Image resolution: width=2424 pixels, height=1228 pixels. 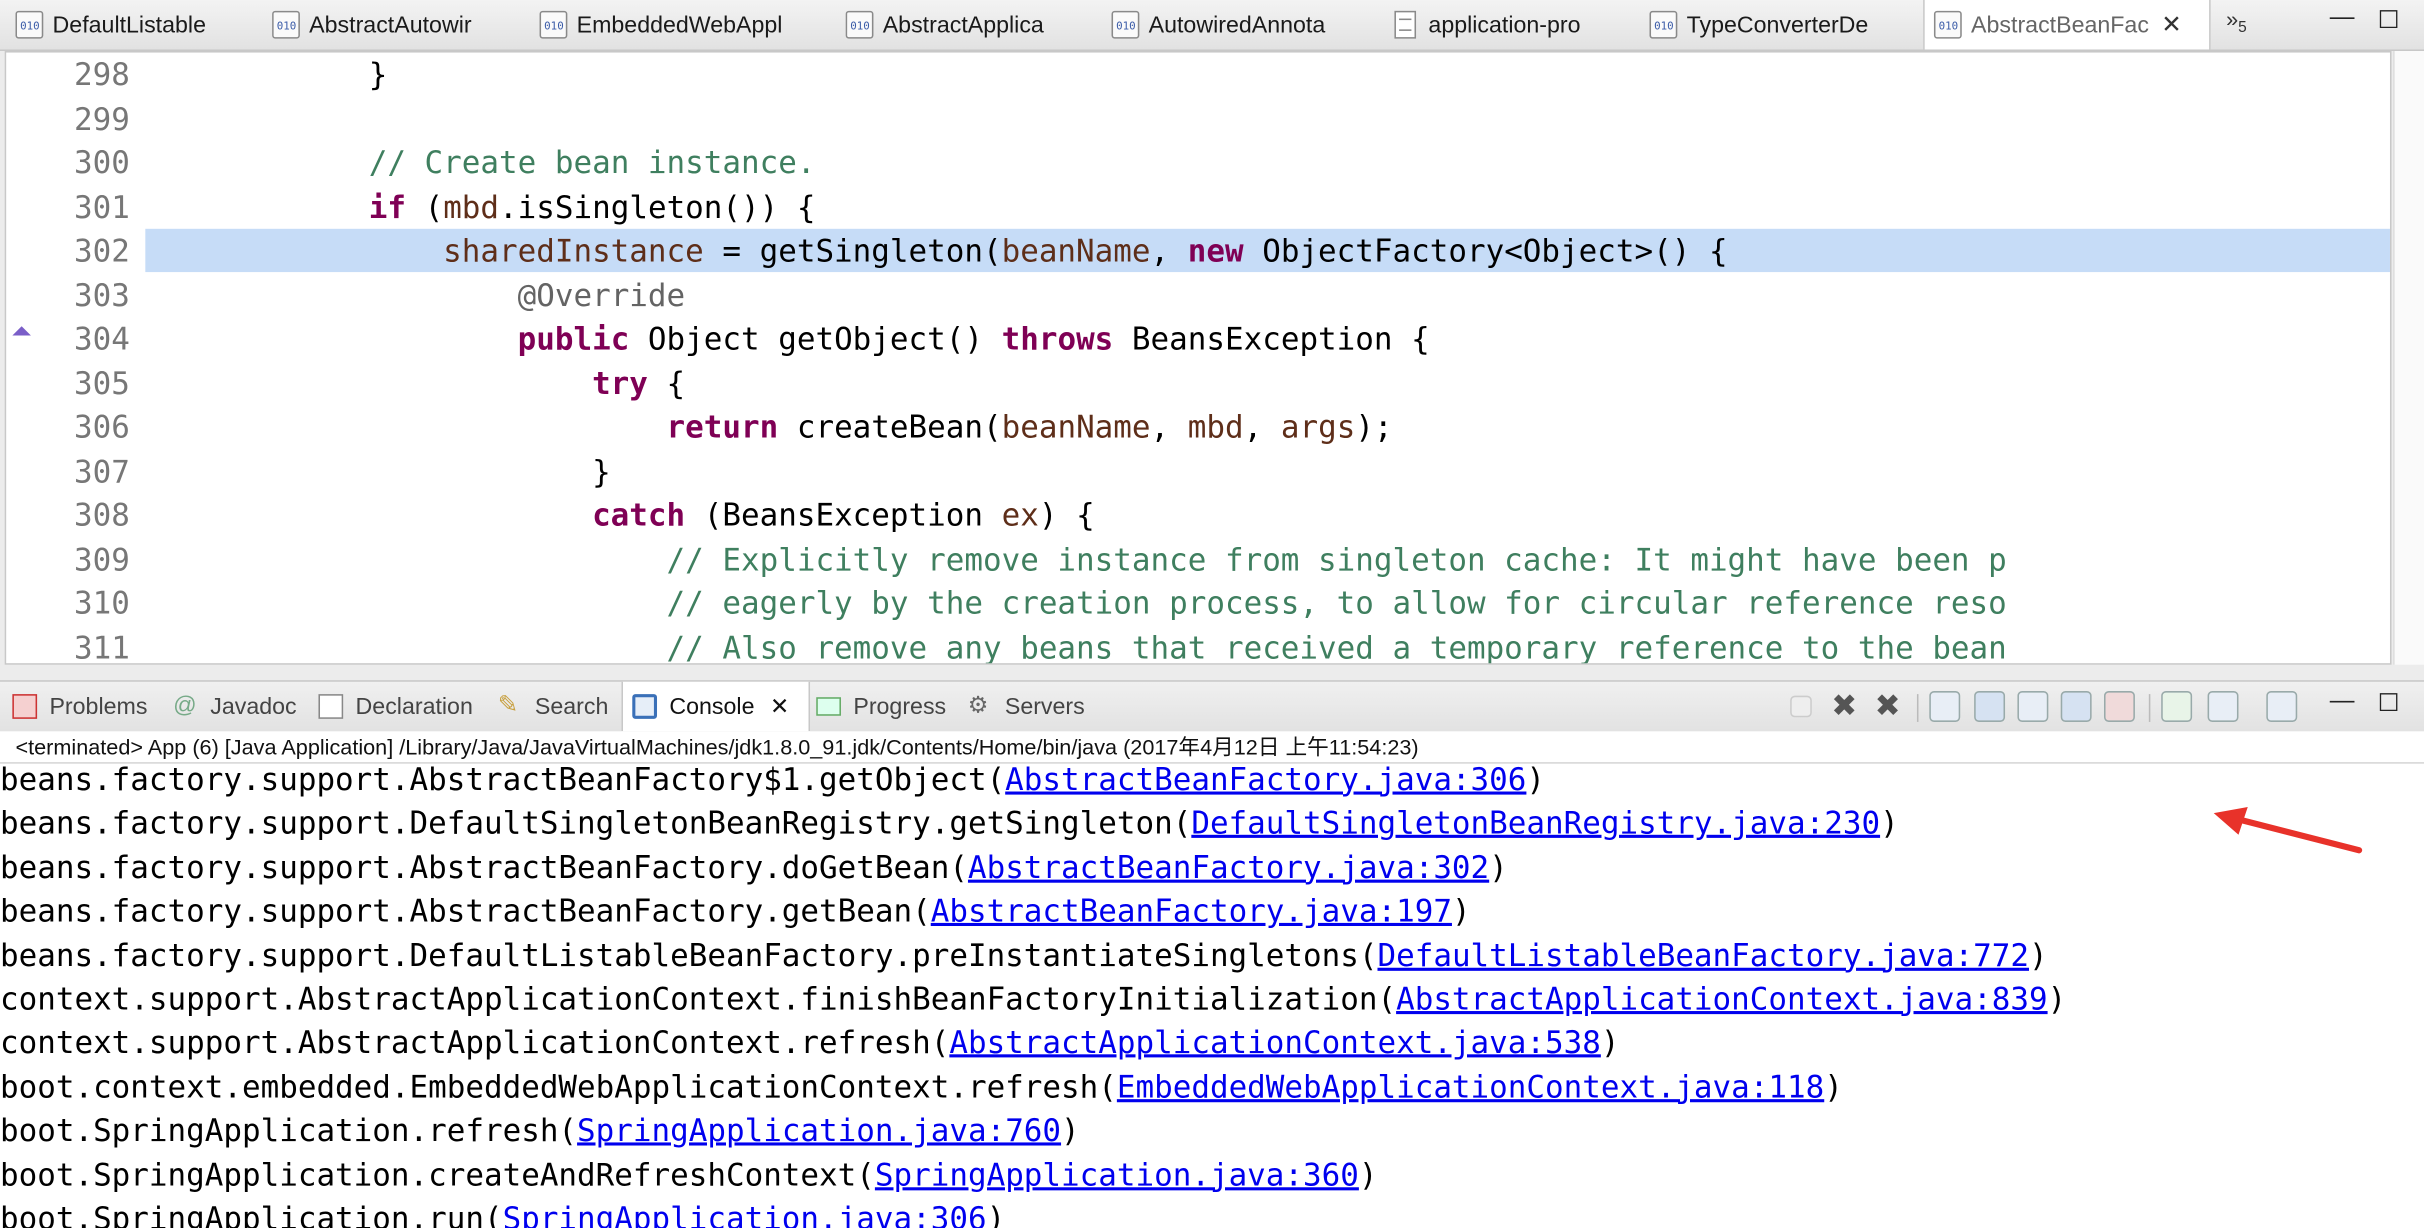 What do you see at coordinates (399, 24) in the screenshot?
I see `editor-tab-abstractautowir: AbstractAutowir` at bounding box center [399, 24].